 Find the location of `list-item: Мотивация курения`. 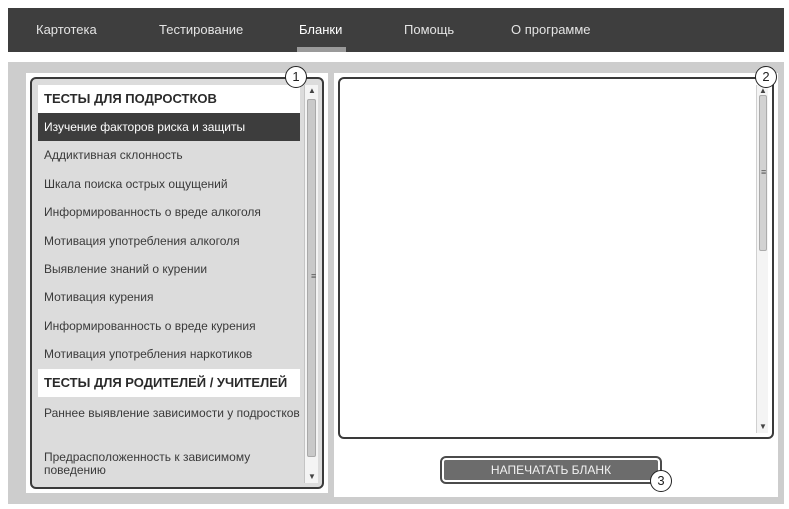

list-item: Мотивация курения is located at coordinates (169, 297).